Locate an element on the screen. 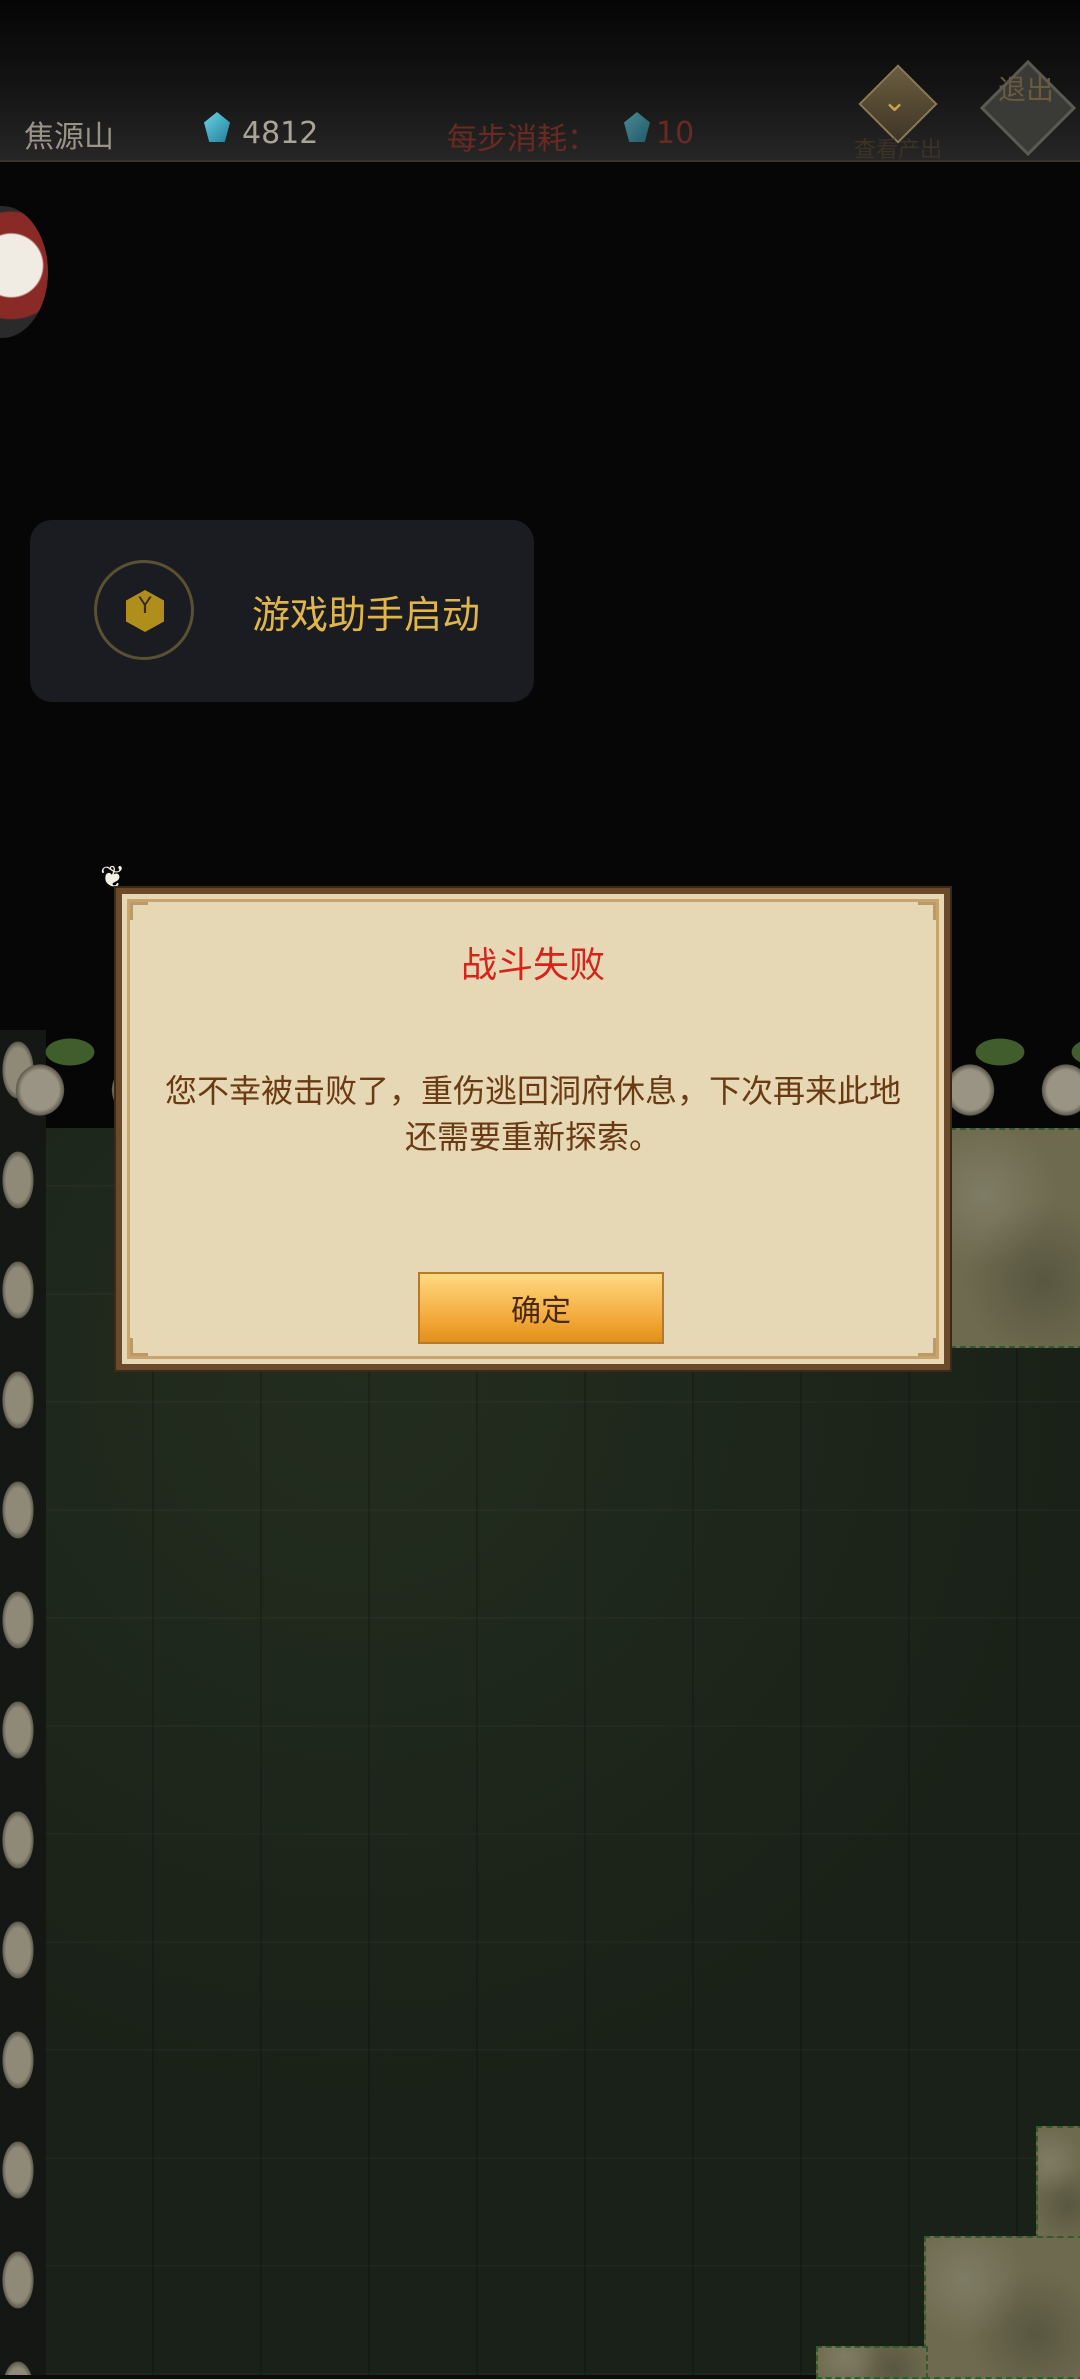 This screenshot has width=1080, height=2379. chevron-down-icon: ⌄ is located at coordinates (895, 101).